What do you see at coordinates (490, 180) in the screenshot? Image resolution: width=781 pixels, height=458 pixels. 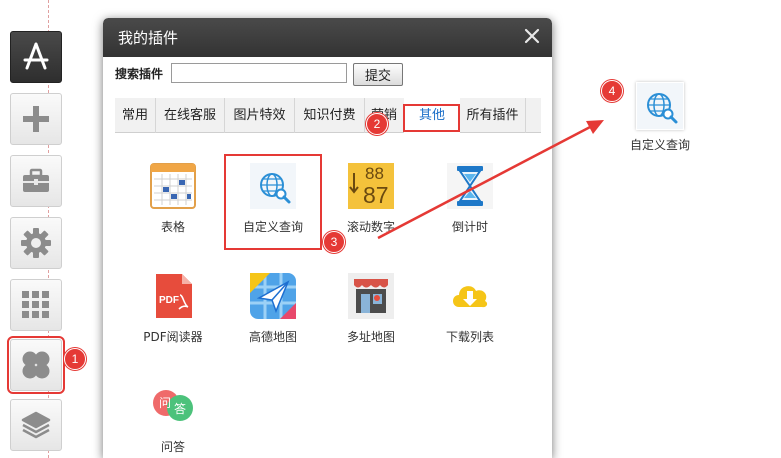 I see `annotation-arrow` at bounding box center [490, 180].